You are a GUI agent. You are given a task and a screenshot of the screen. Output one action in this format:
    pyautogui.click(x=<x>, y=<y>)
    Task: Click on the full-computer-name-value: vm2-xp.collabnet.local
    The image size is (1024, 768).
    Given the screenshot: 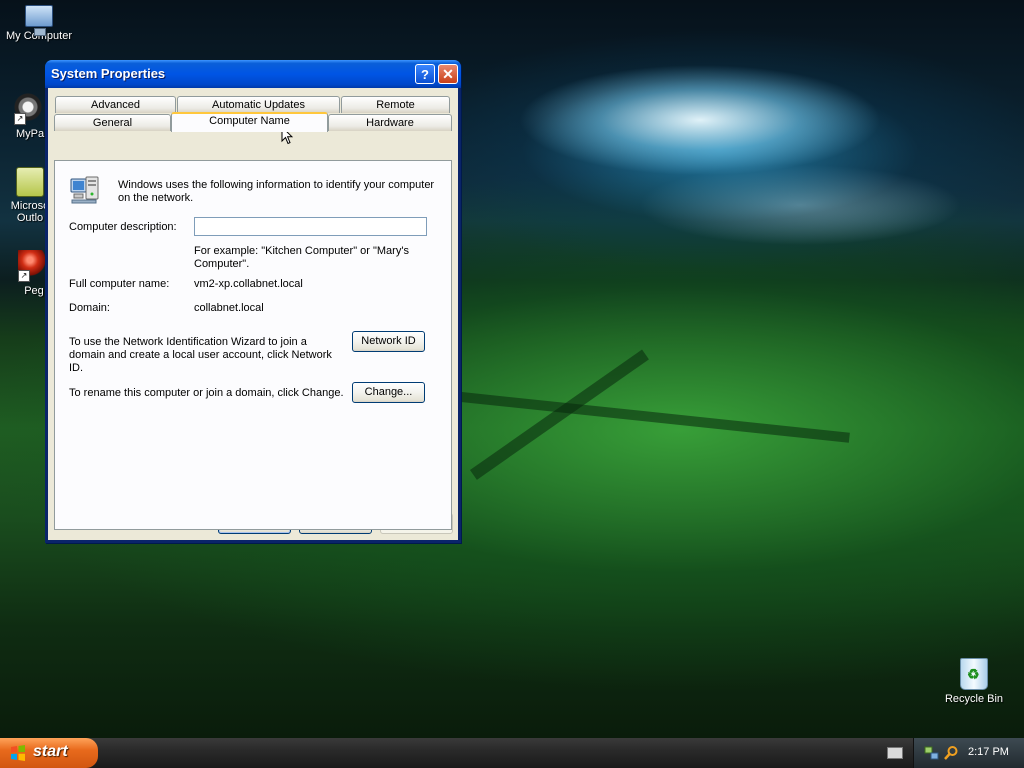 What is the action you would take?
    pyautogui.click(x=248, y=284)
    